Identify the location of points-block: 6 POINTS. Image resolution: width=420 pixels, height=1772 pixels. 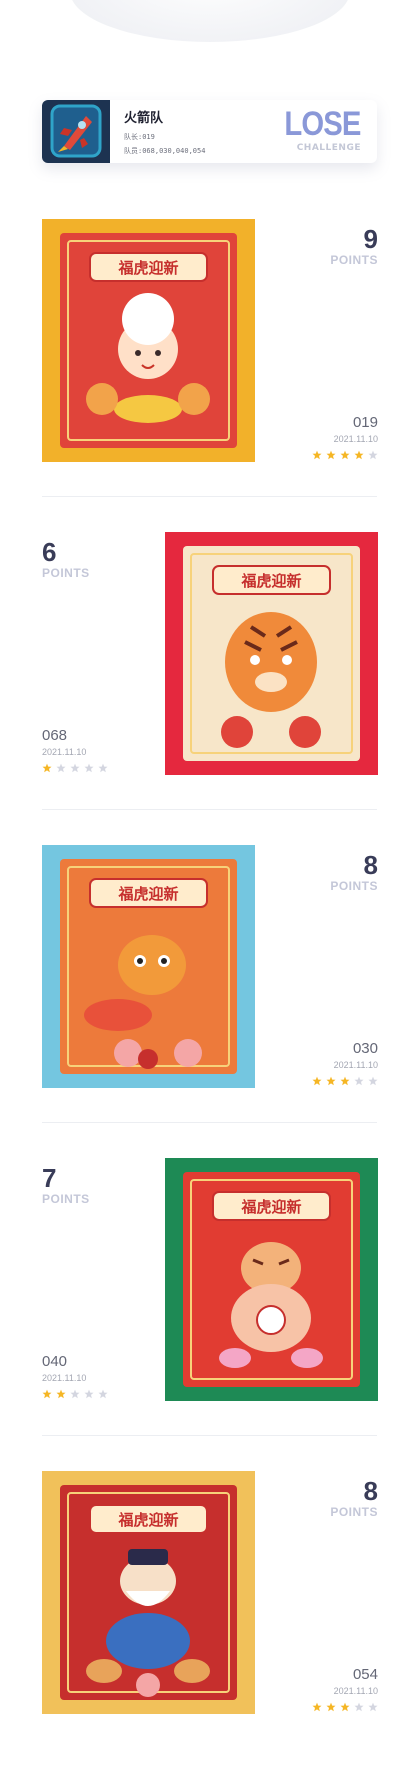
(66, 559).